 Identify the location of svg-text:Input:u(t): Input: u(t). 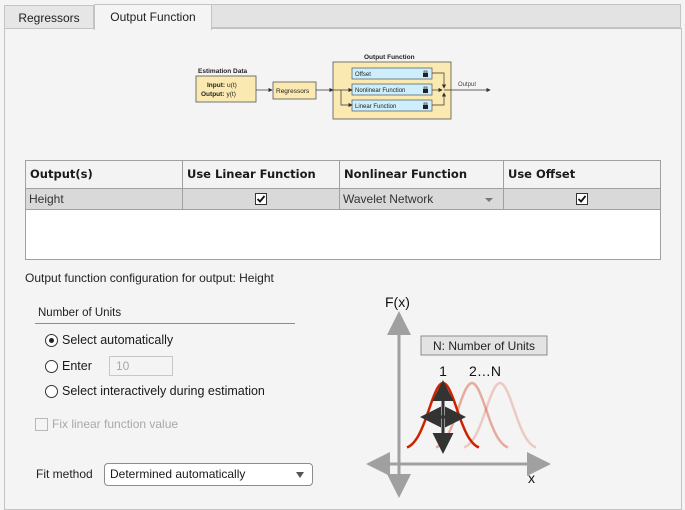
(222, 85).